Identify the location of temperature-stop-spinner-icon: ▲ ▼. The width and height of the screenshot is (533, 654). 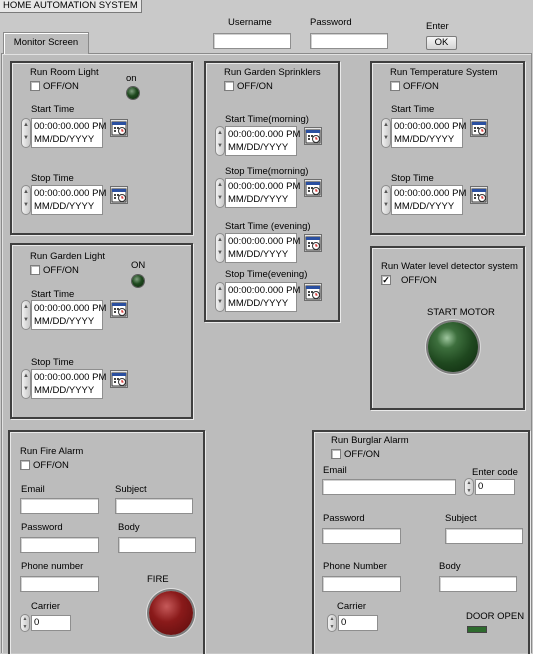
(386, 200).